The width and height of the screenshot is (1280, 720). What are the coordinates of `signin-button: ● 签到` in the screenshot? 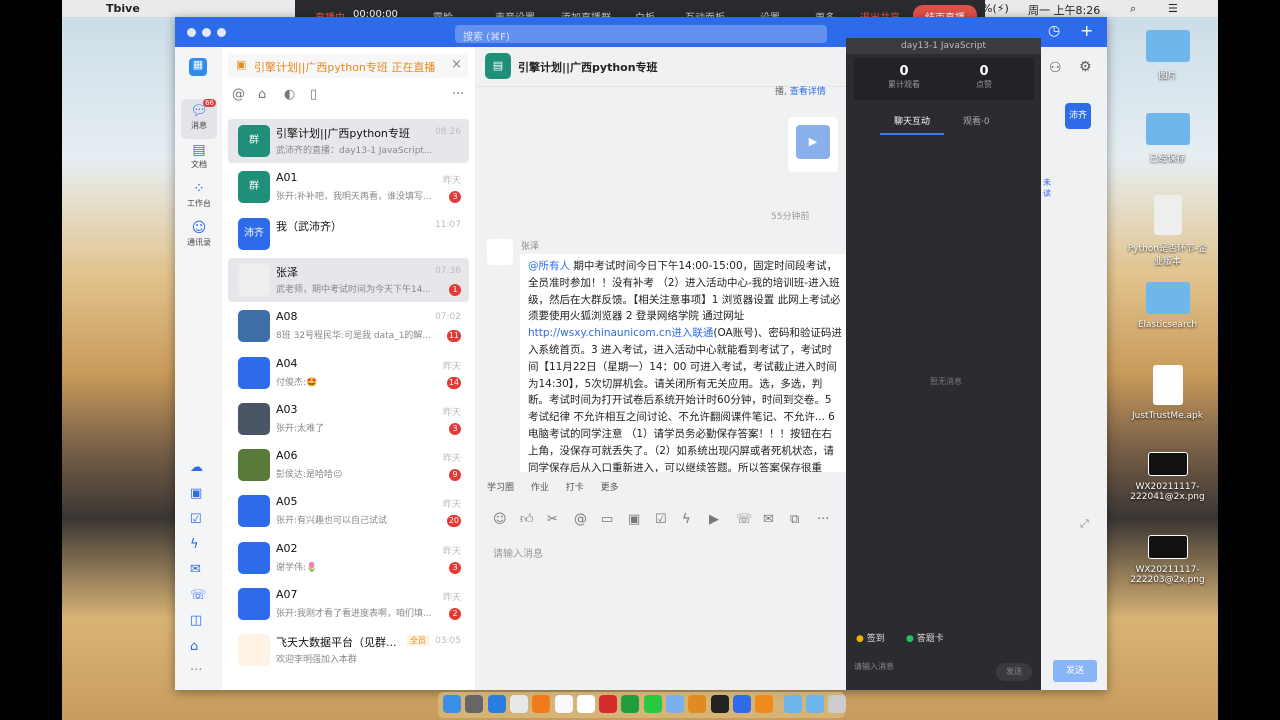 It's located at (870, 637).